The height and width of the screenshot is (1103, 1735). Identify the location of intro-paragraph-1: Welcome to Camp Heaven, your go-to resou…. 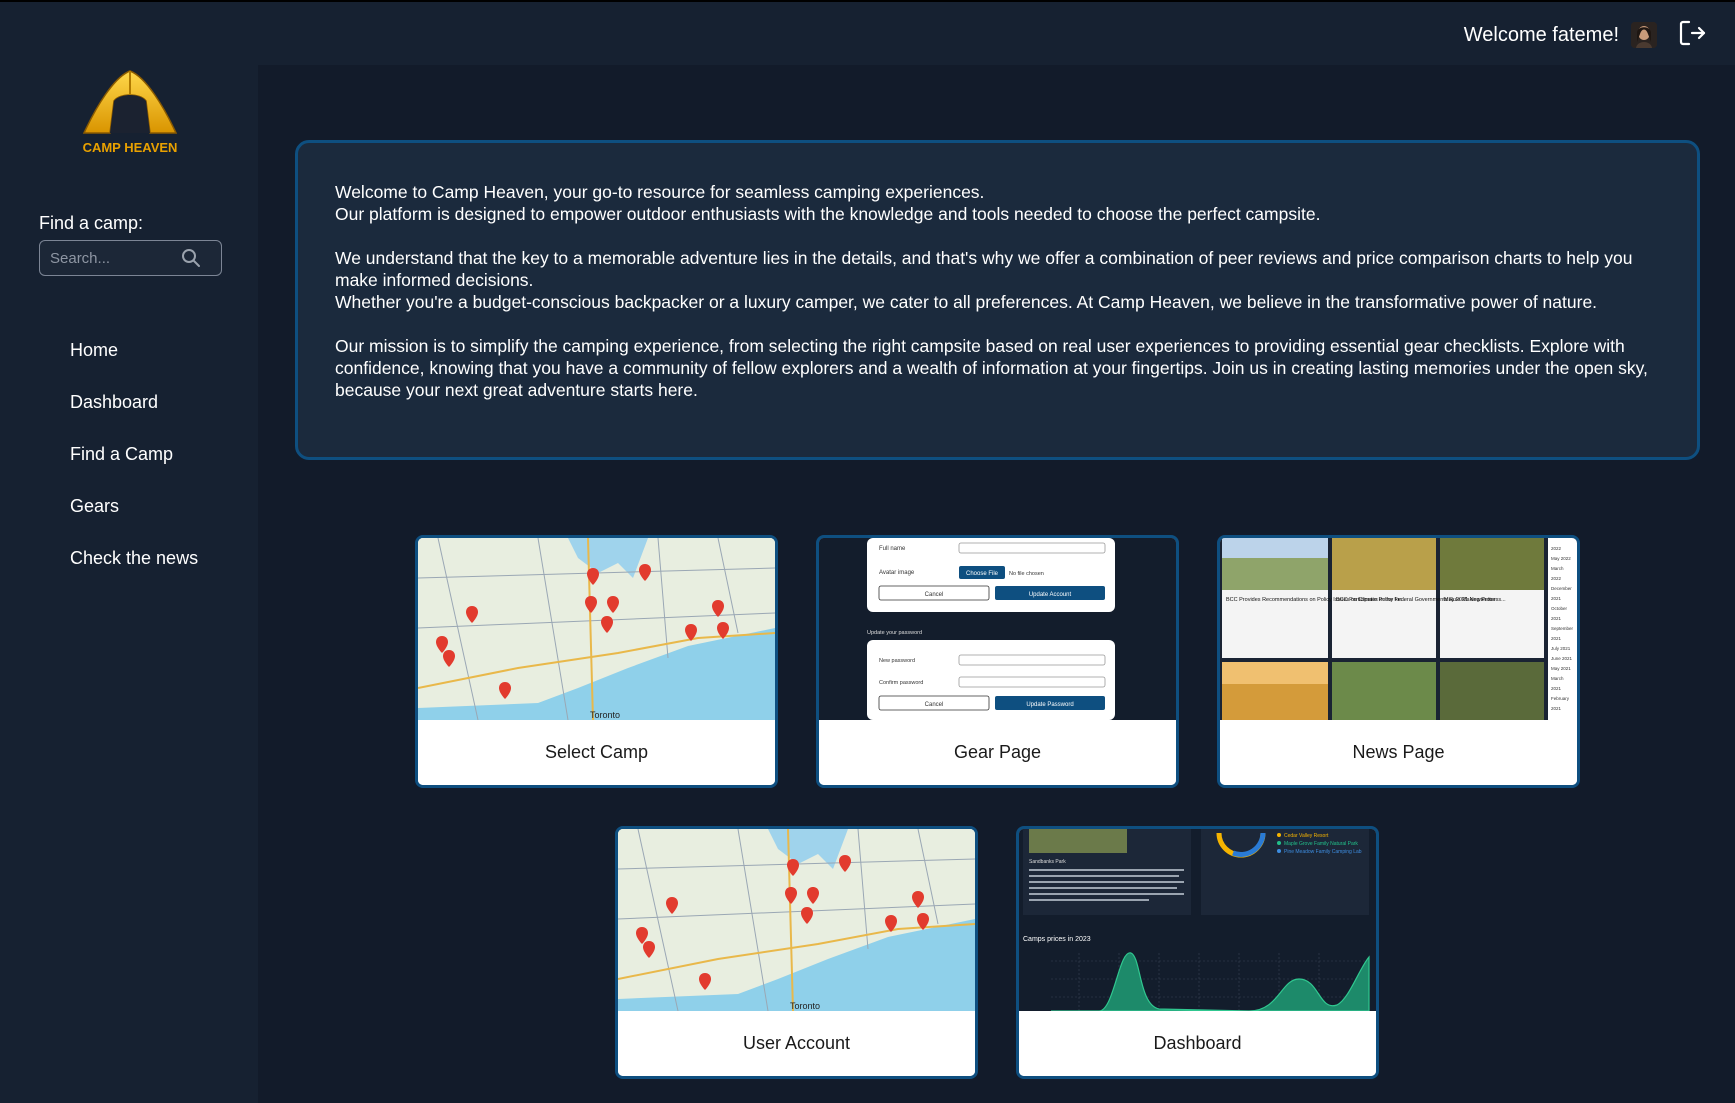
(998, 203).